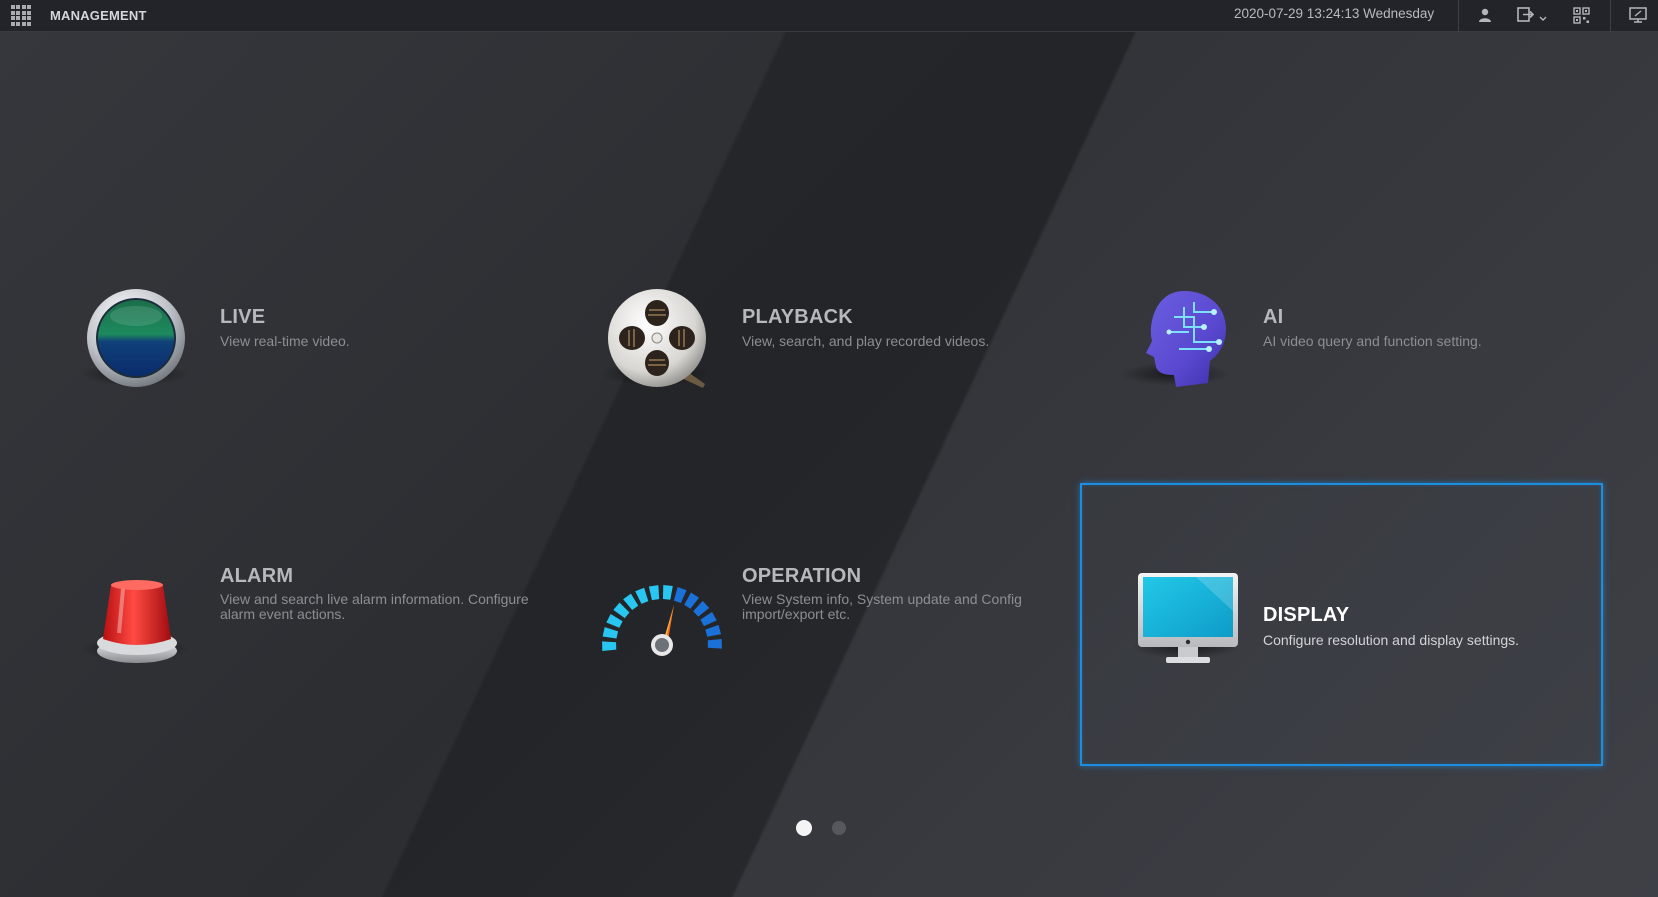  What do you see at coordinates (1485, 15) in the screenshot?
I see `user-icon` at bounding box center [1485, 15].